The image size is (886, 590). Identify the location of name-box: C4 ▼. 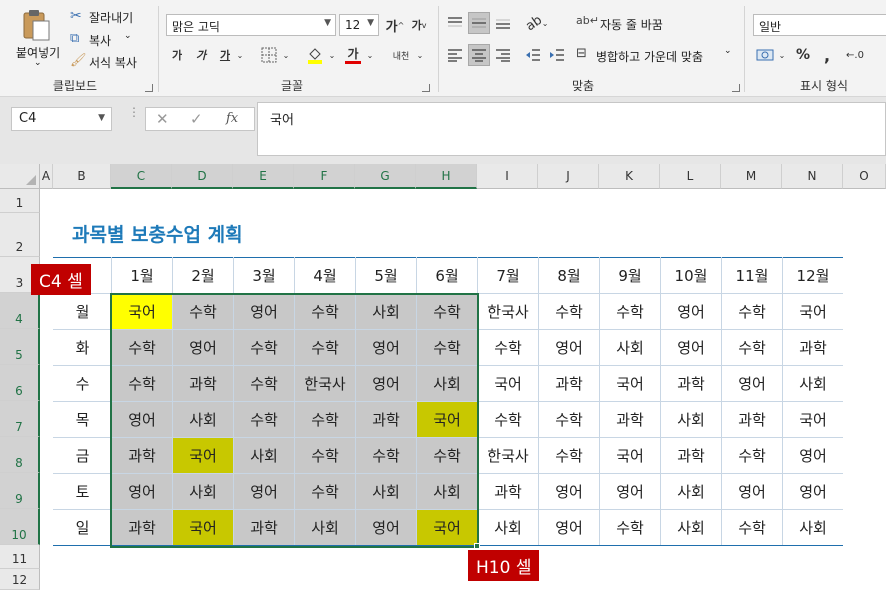
(61, 119).